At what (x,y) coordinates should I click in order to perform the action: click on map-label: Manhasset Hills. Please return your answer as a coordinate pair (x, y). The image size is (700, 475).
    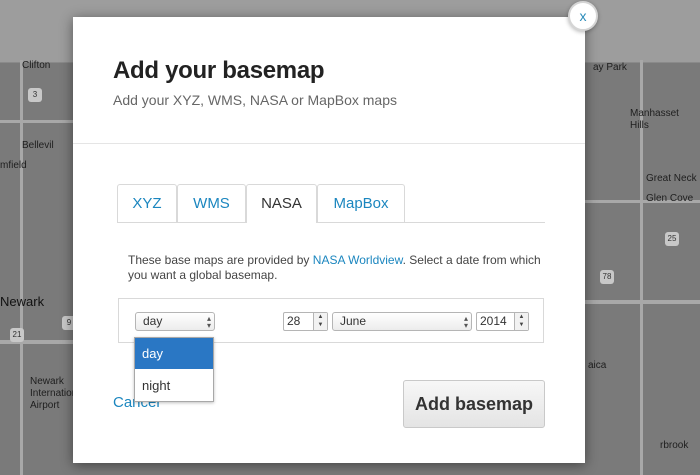
    Looking at the image, I should click on (654, 119).